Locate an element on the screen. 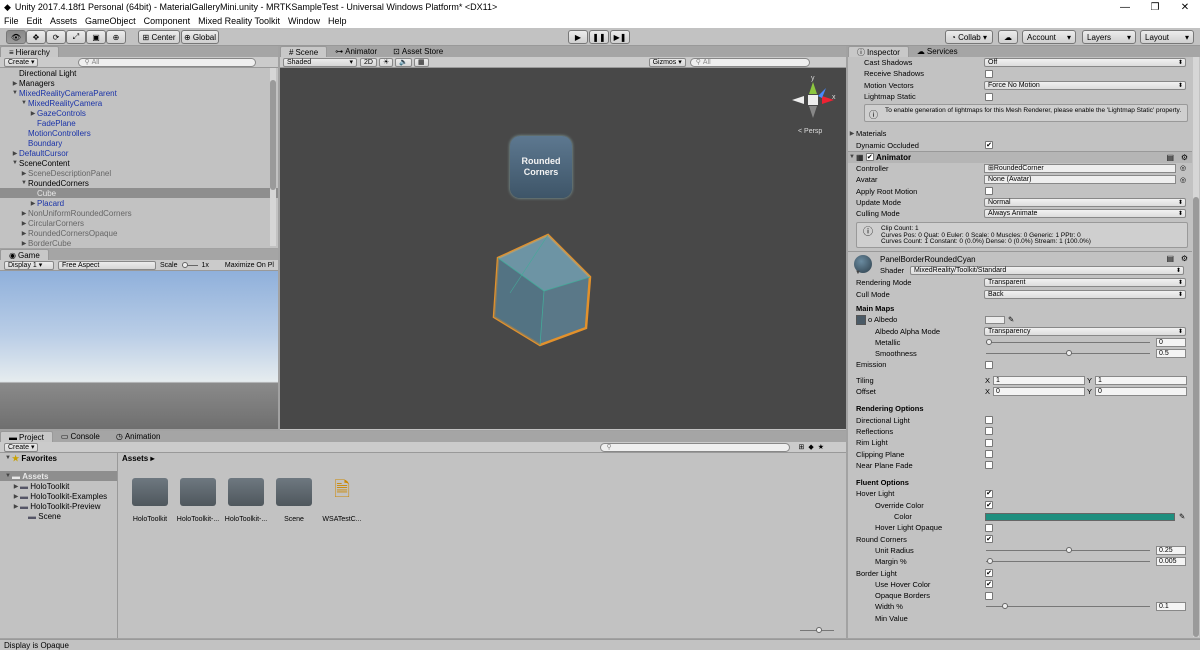 The width and height of the screenshot is (1200, 650). tab-project: ▬ Project is located at coordinates (26, 436).